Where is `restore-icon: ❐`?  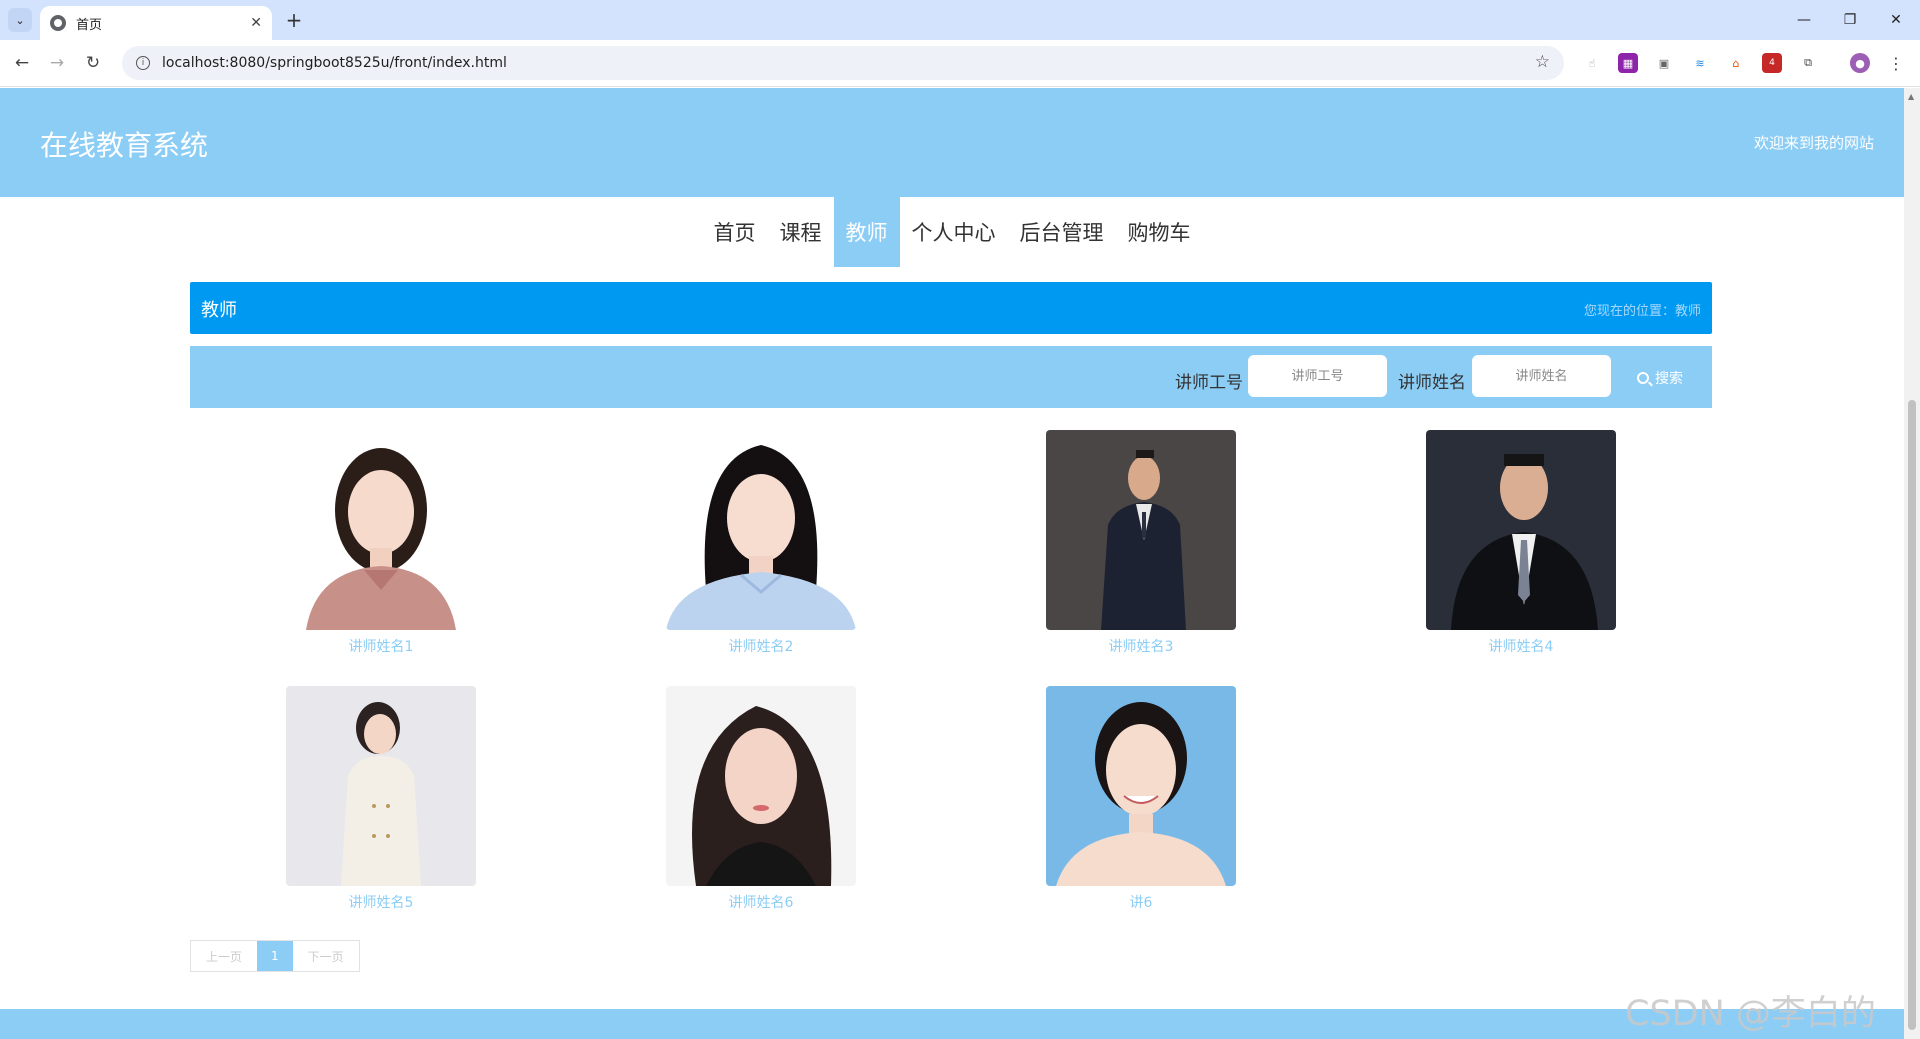 restore-icon: ❐ is located at coordinates (1850, 20).